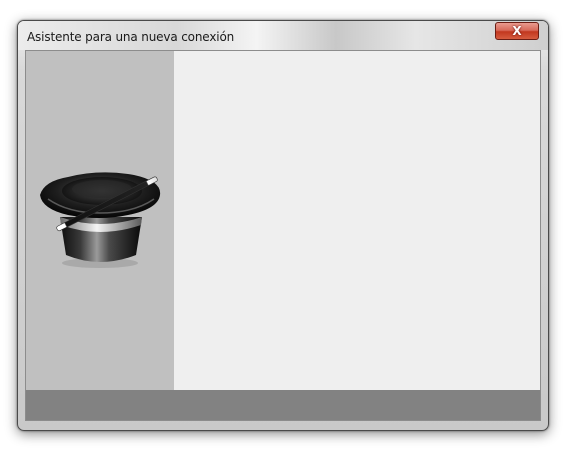 The width and height of the screenshot is (572, 452). I want to click on title-bar: Asistente para una nueva conexión X, so click(283, 35).